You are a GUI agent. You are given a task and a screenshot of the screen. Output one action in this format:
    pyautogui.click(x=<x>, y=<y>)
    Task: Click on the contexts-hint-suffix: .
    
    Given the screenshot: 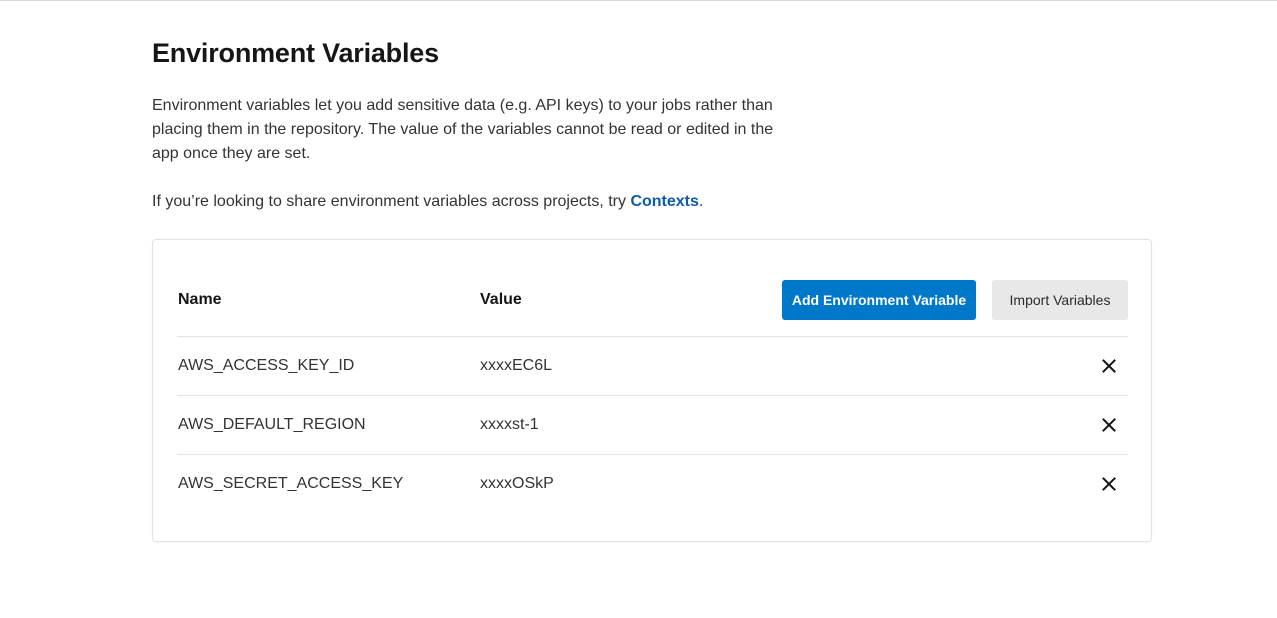 What is the action you would take?
    pyautogui.click(x=701, y=201)
    